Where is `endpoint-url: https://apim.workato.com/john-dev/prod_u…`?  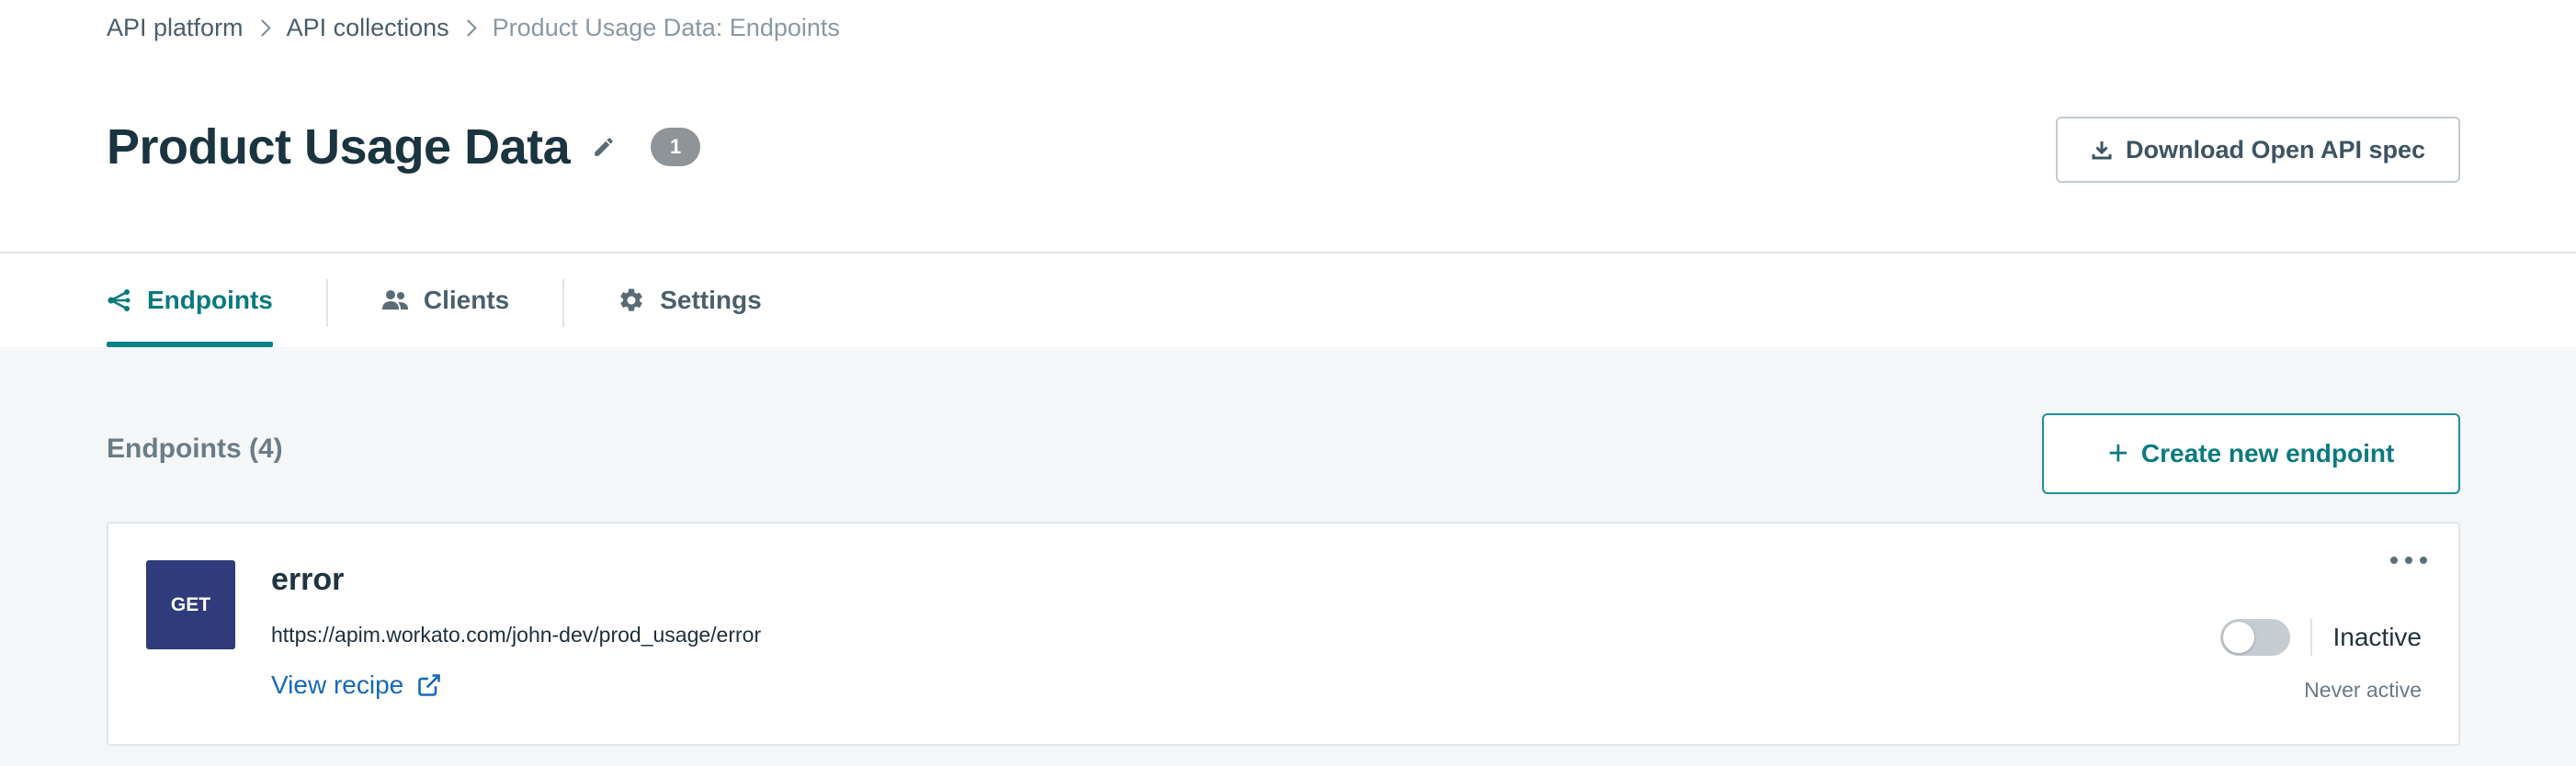
endpoint-url: https://apim.workato.com/john-dev/prod_u… is located at coordinates (516, 635).